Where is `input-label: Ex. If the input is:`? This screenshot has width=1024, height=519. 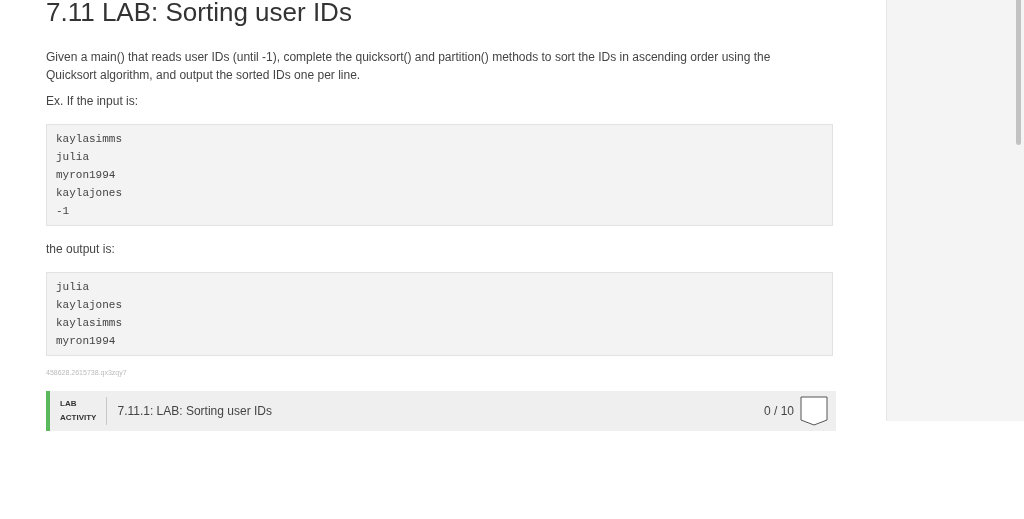 input-label: Ex. If the input is: is located at coordinates (93, 101).